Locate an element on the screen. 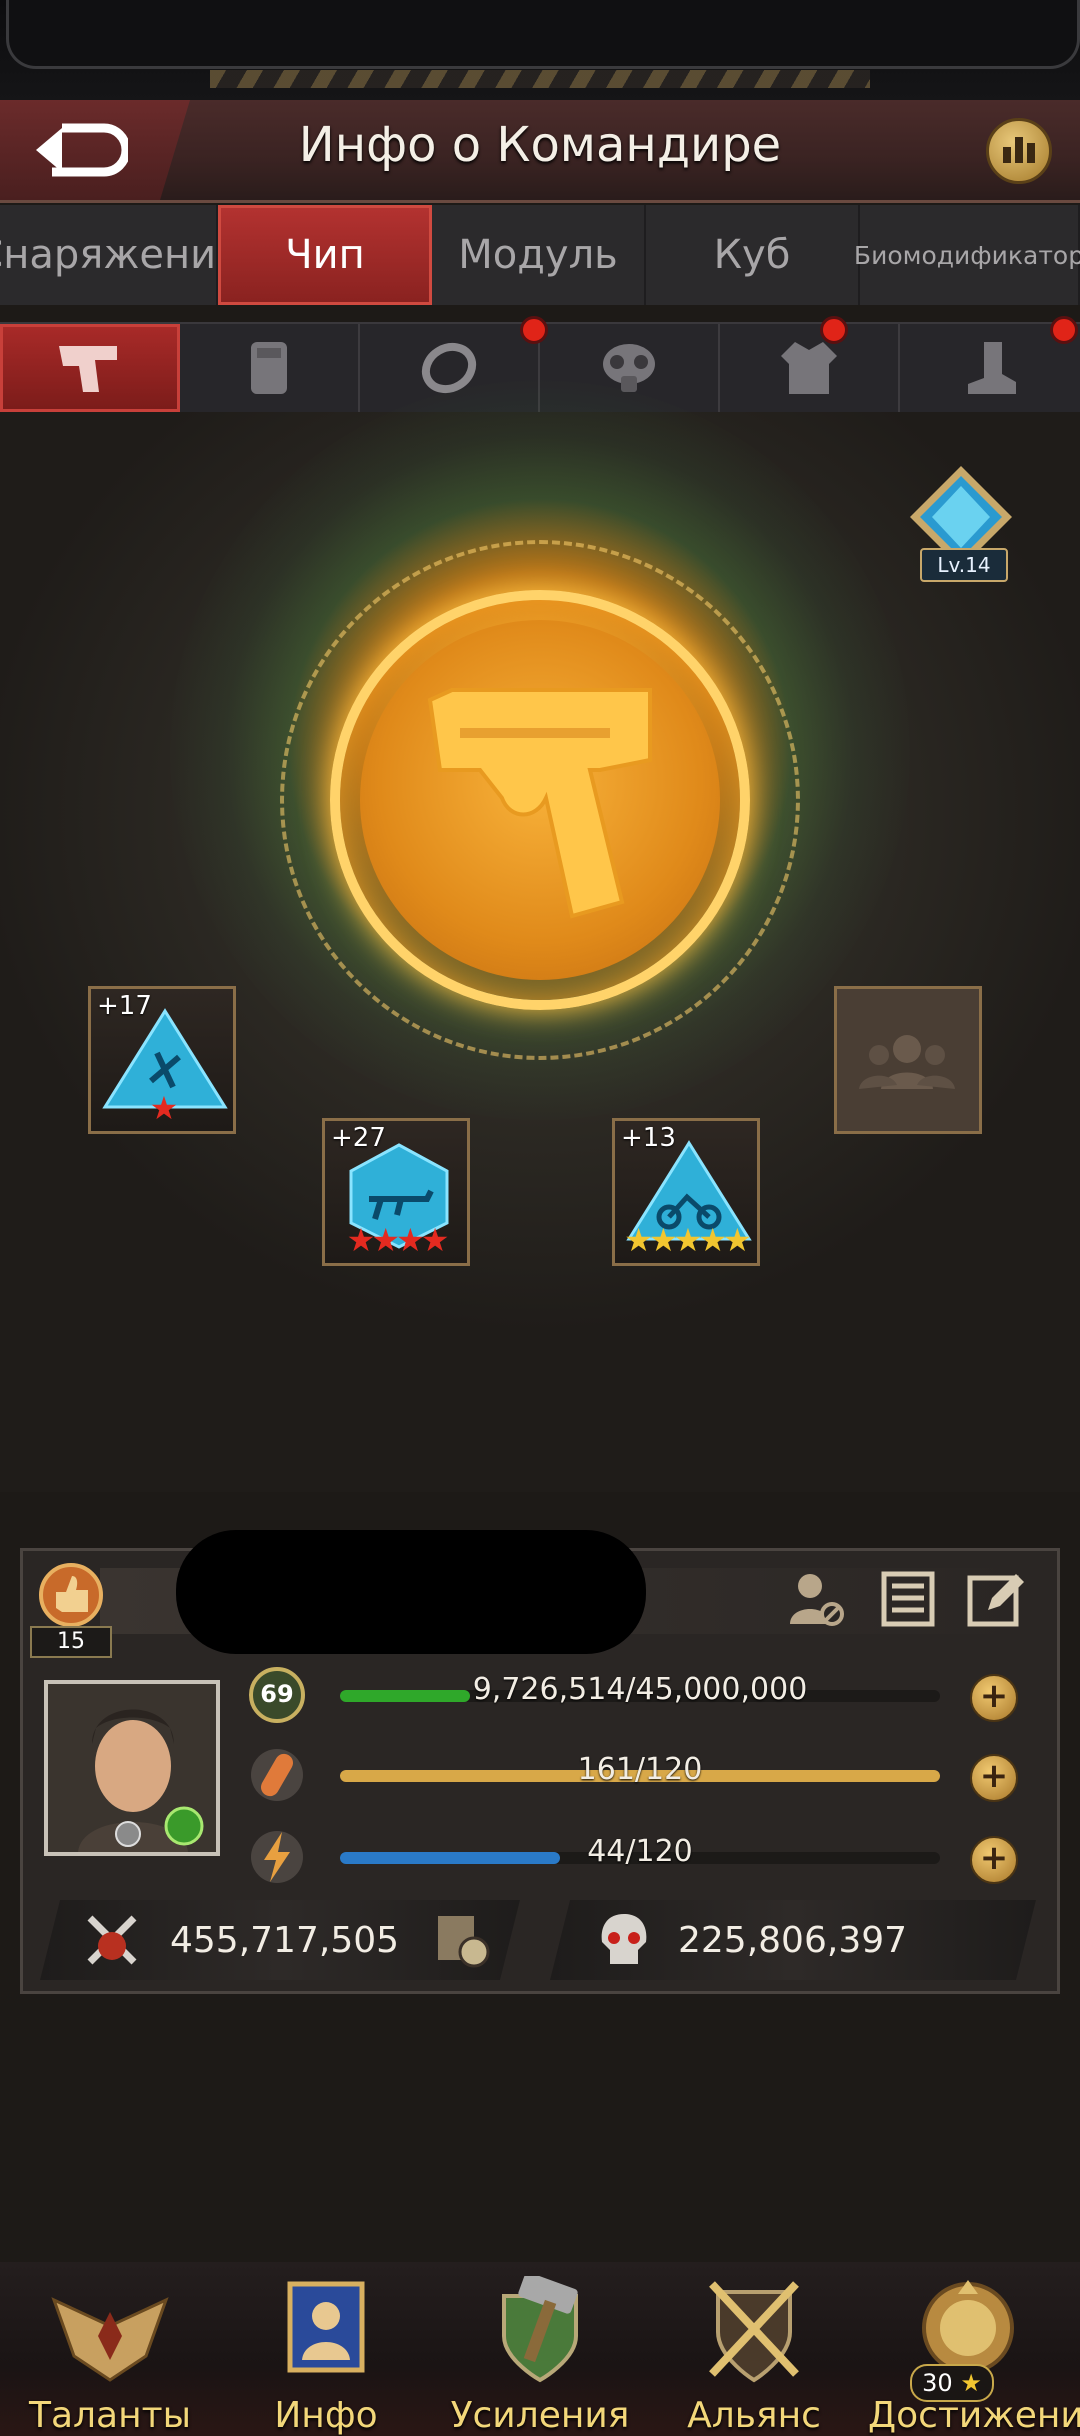  page-title: Инфо о Командире is located at coordinates (540, 145).